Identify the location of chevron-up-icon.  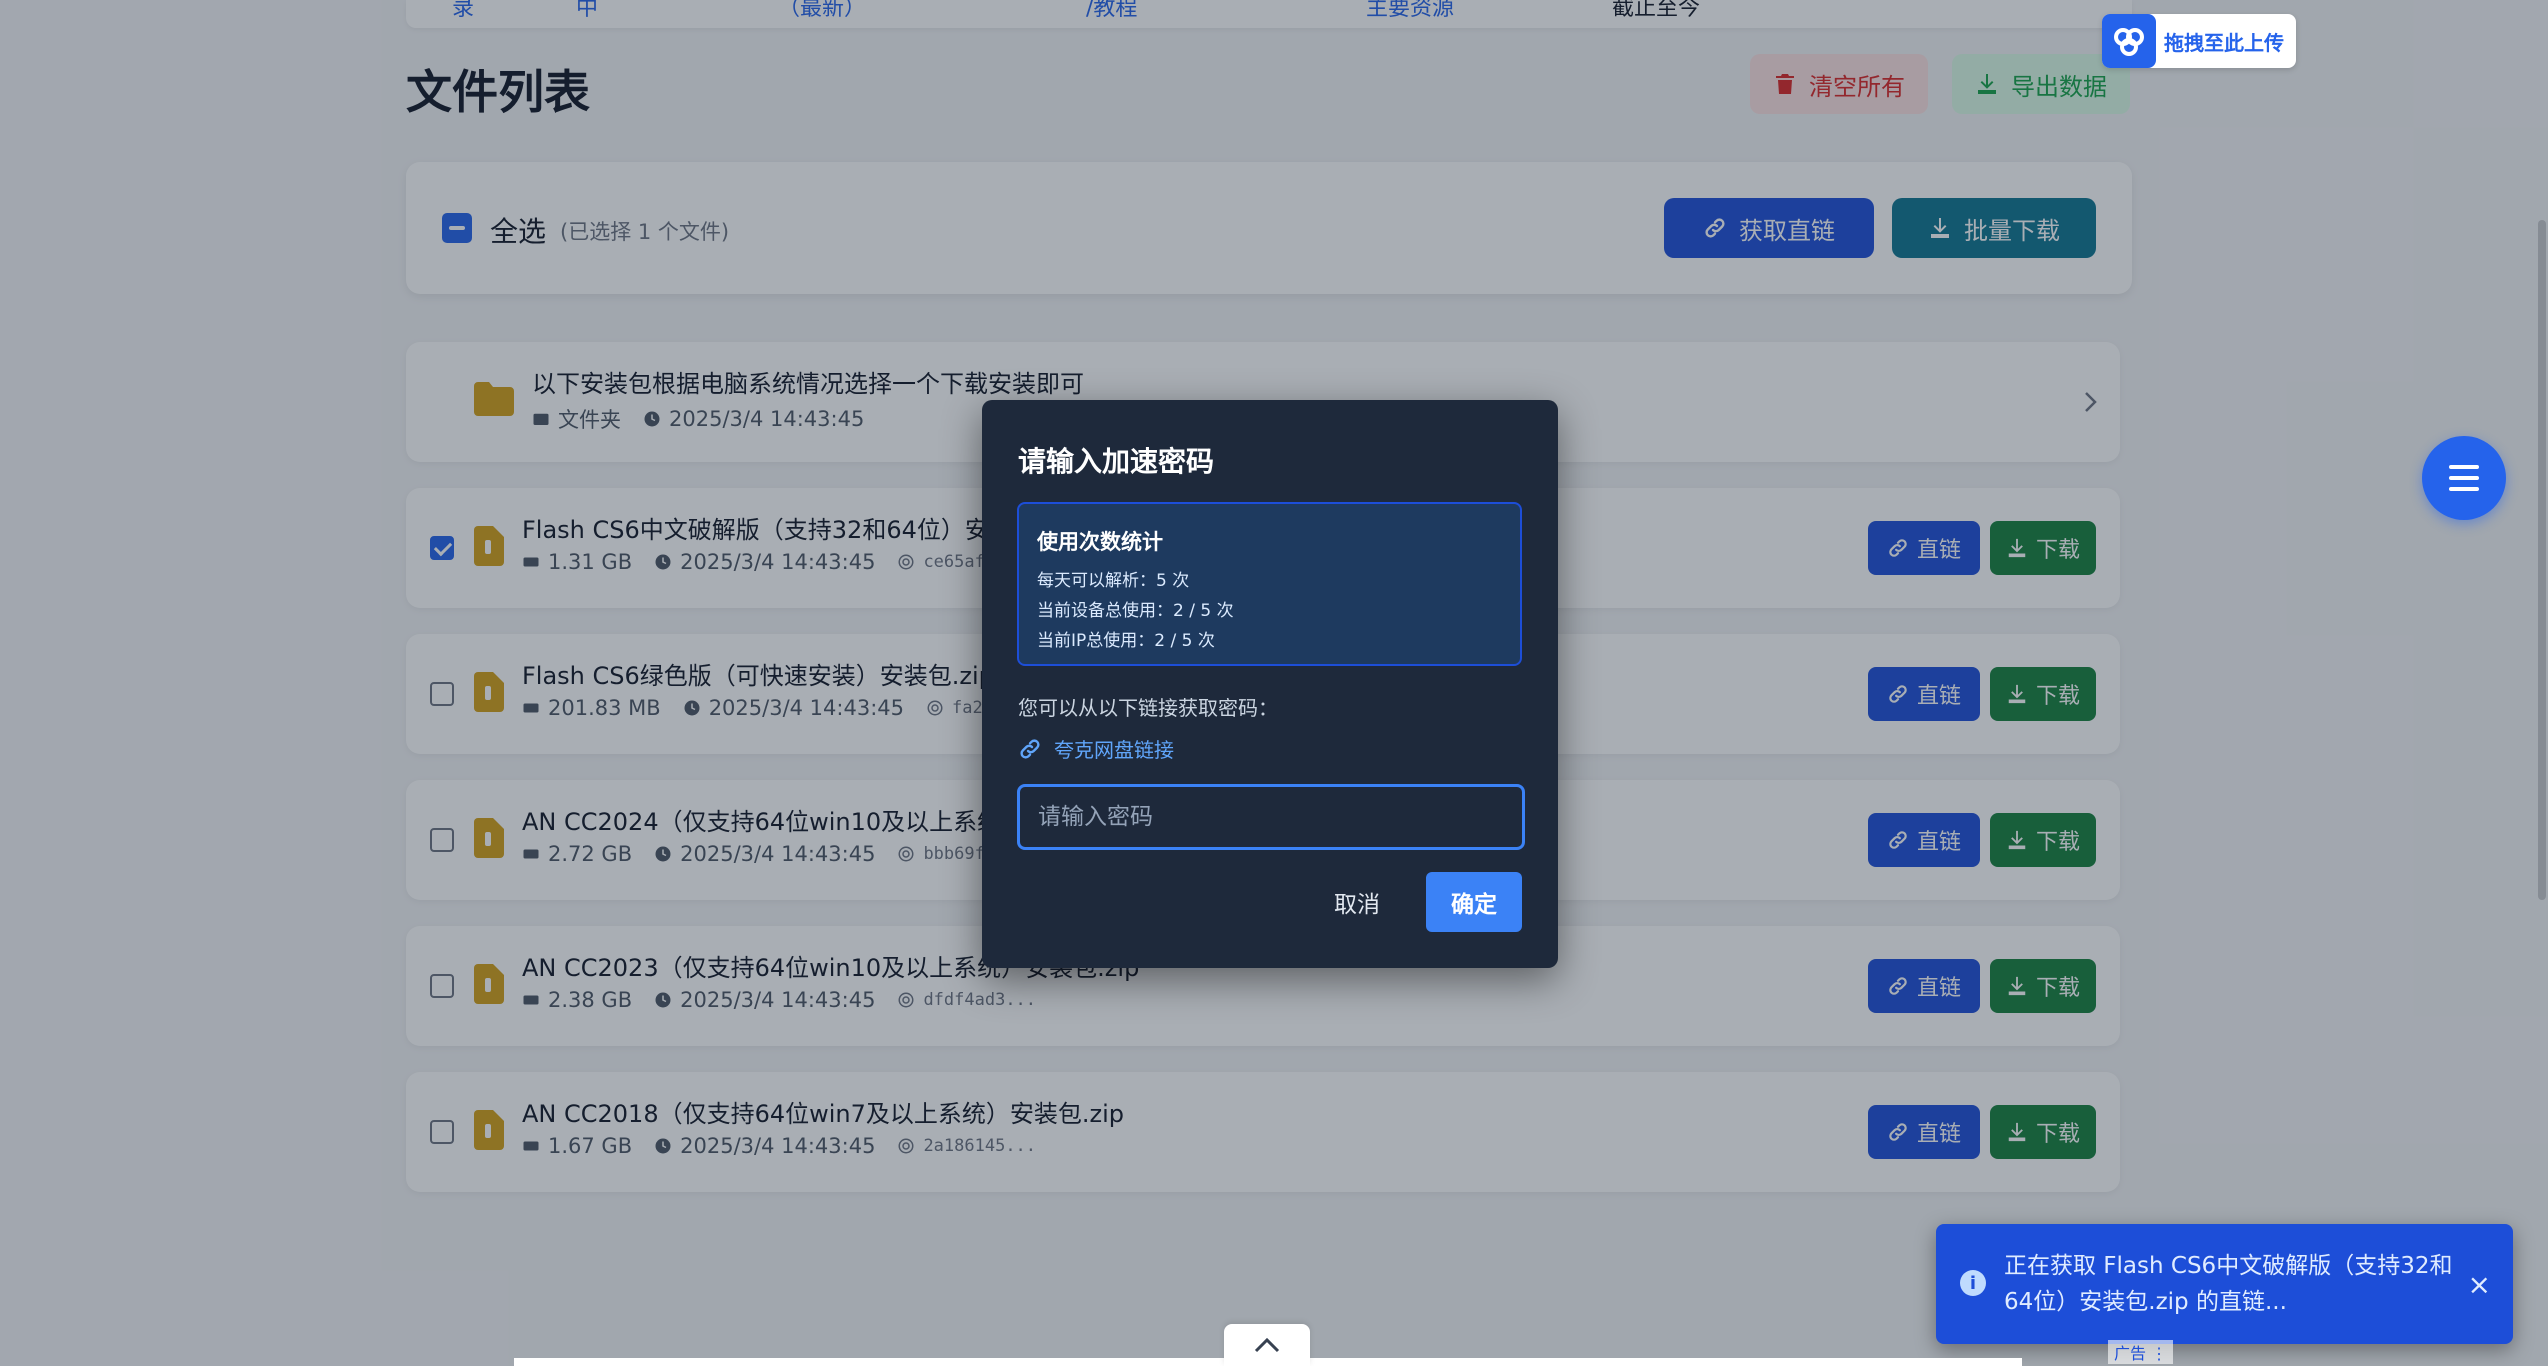
(1267, 1345).